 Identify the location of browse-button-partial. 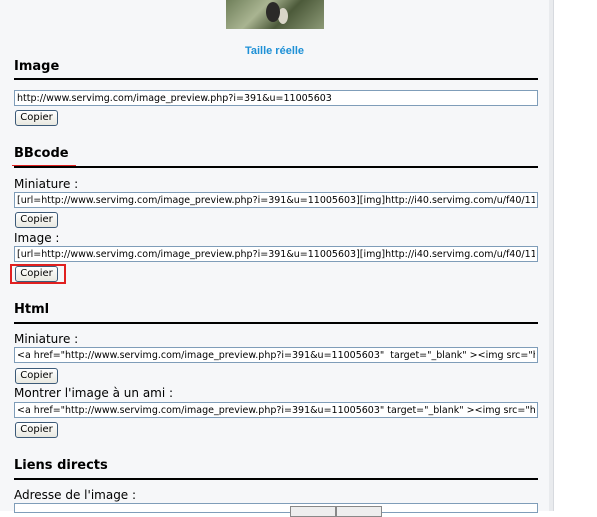
(313, 511).